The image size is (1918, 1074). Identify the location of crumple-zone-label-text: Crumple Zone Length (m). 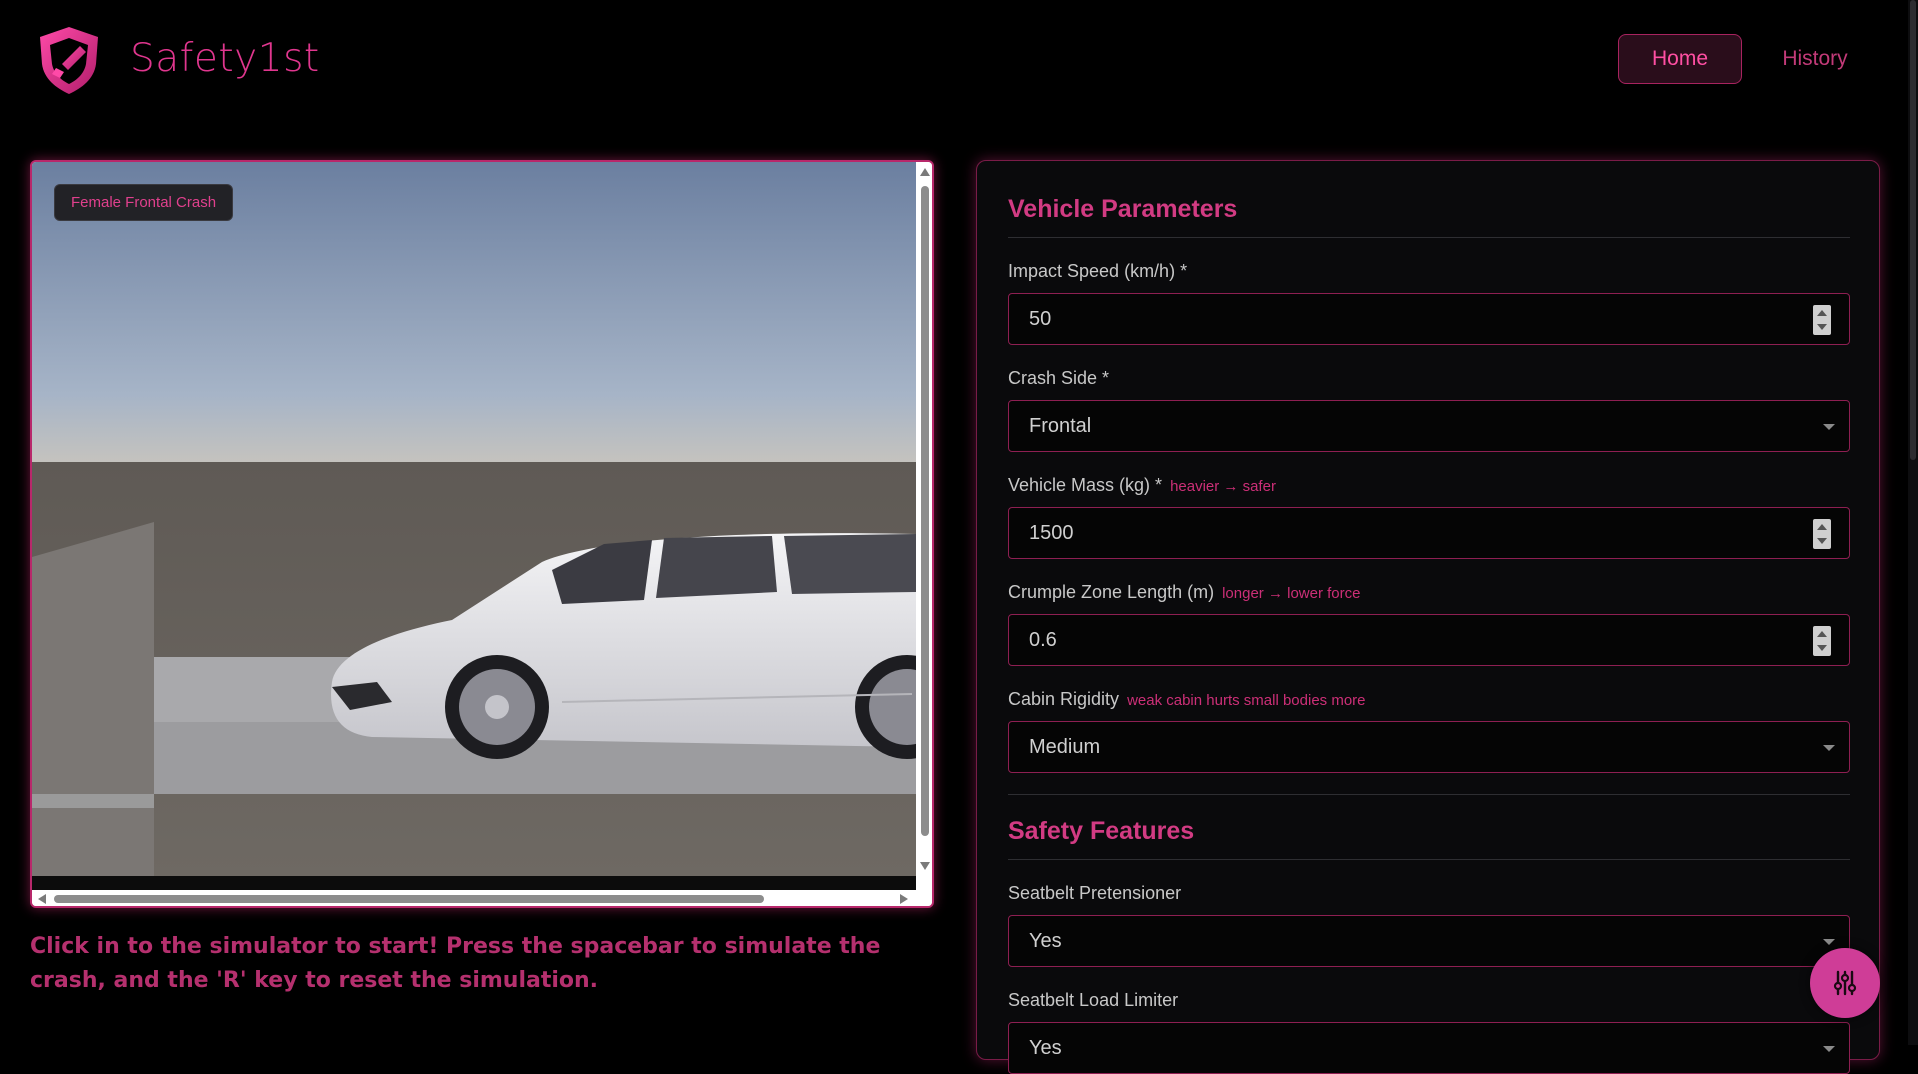
(1111, 592).